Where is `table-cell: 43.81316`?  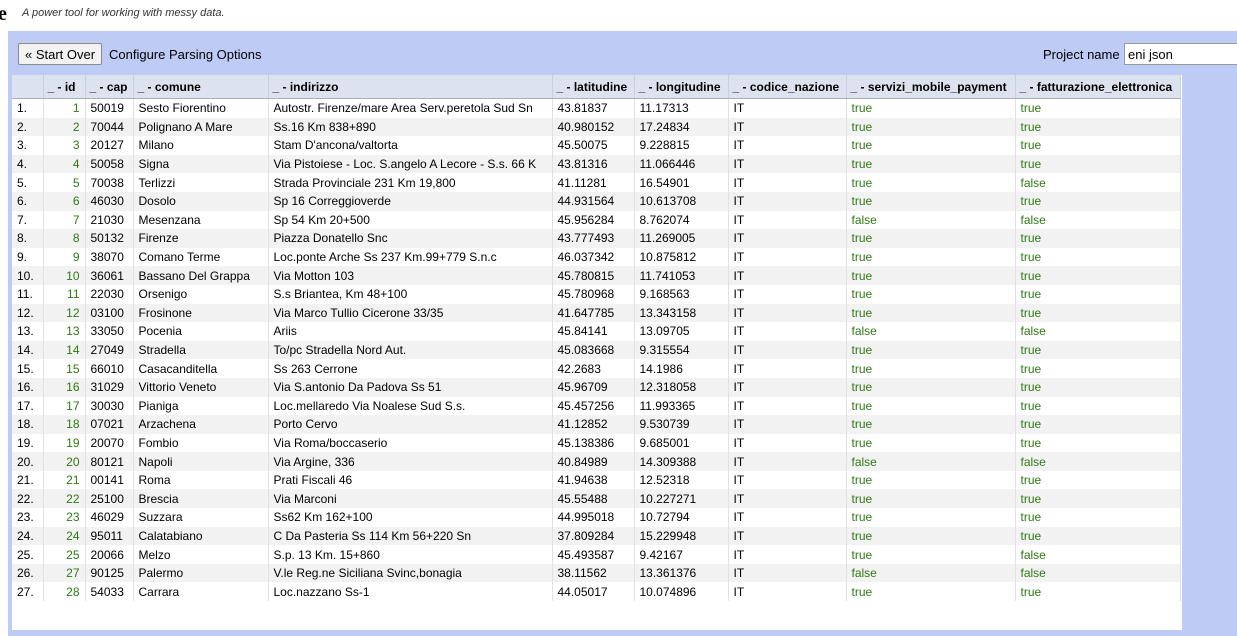
table-cell: 43.81316 is located at coordinates (593, 164).